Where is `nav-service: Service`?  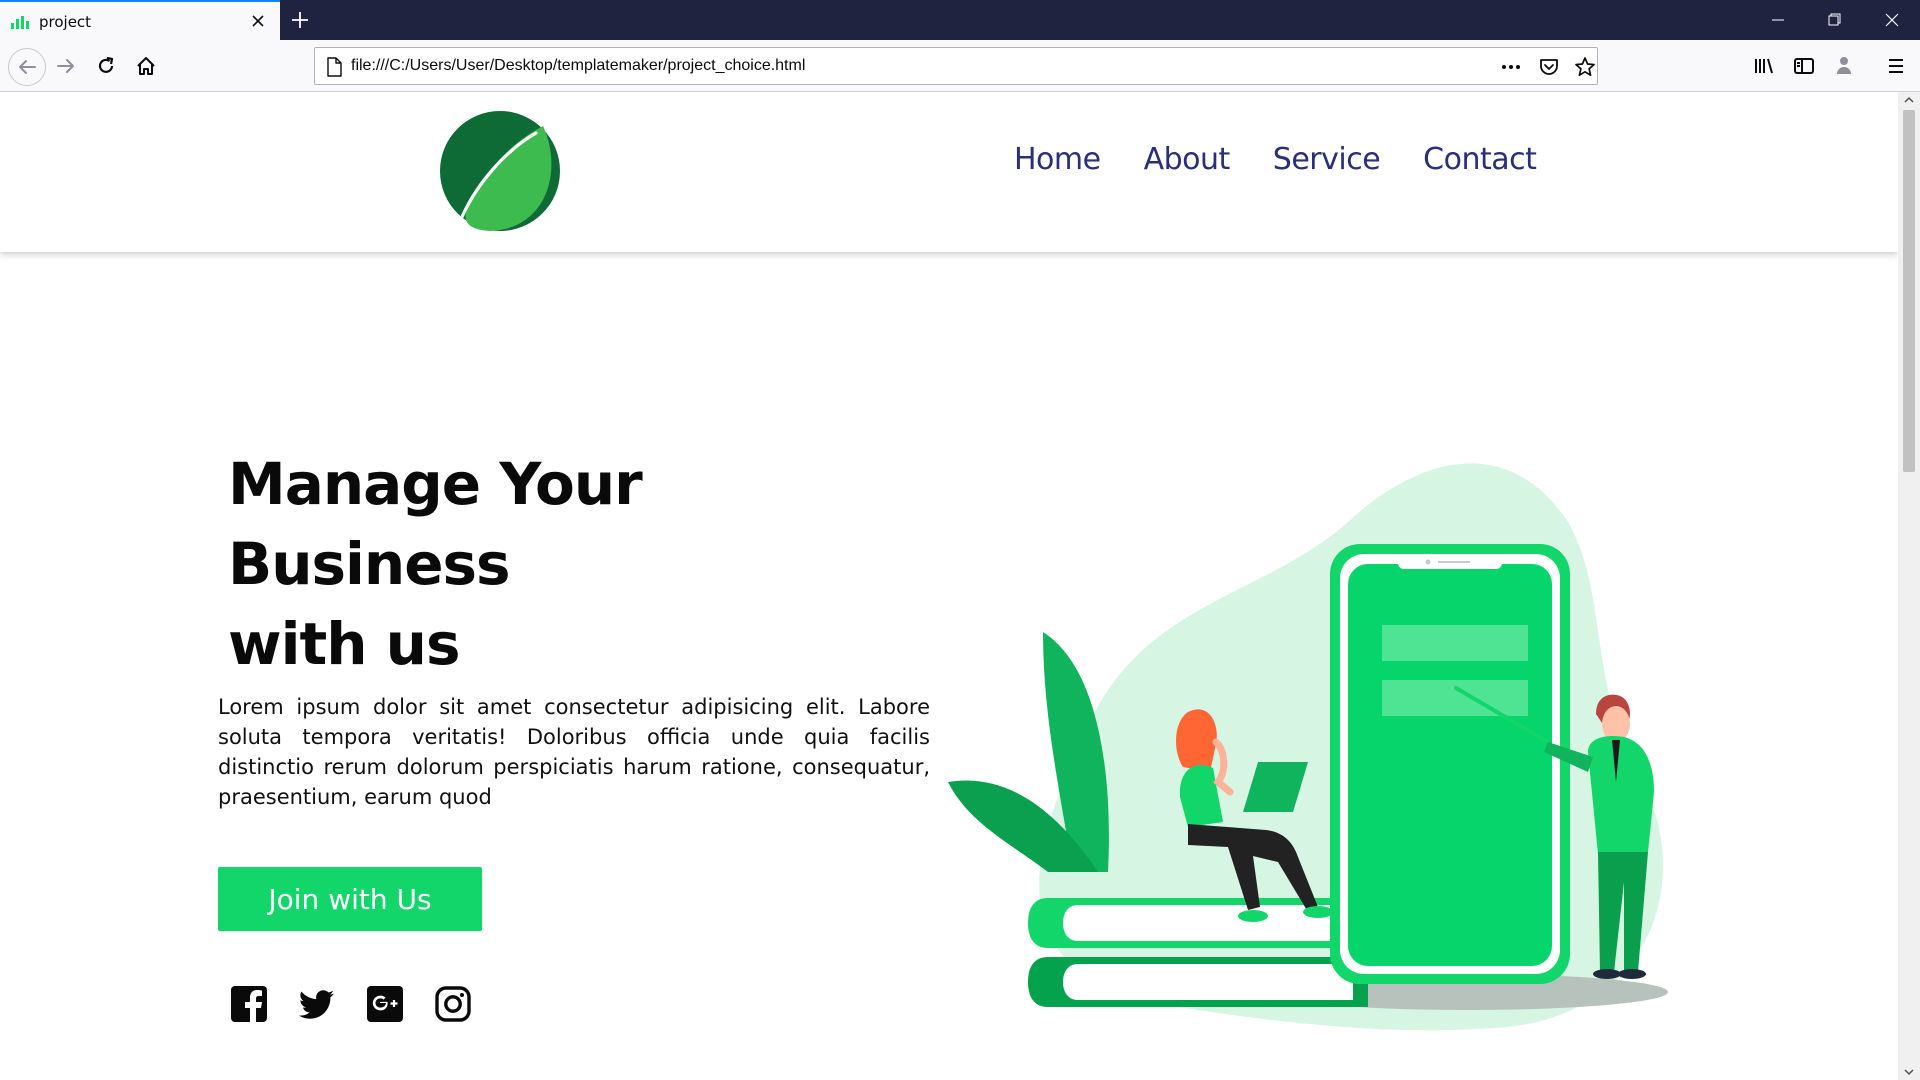
nav-service: Service is located at coordinates (1327, 159).